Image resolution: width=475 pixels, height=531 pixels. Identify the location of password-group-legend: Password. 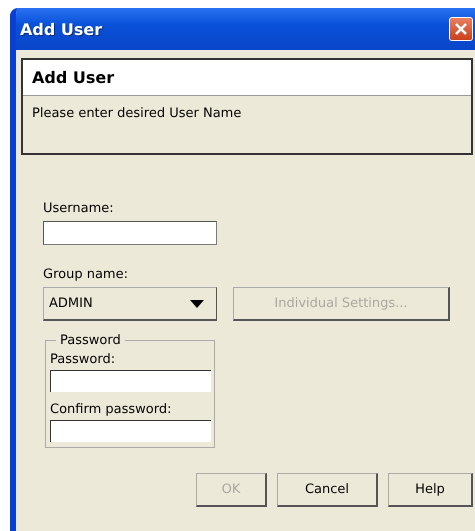
(90, 340).